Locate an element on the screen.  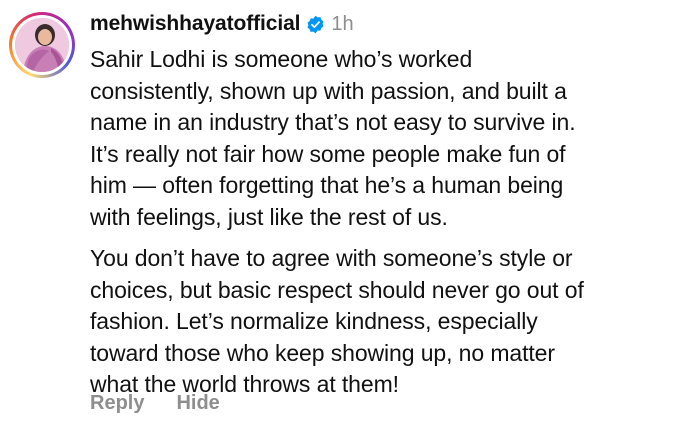
avatar-image is located at coordinates (42, 45).